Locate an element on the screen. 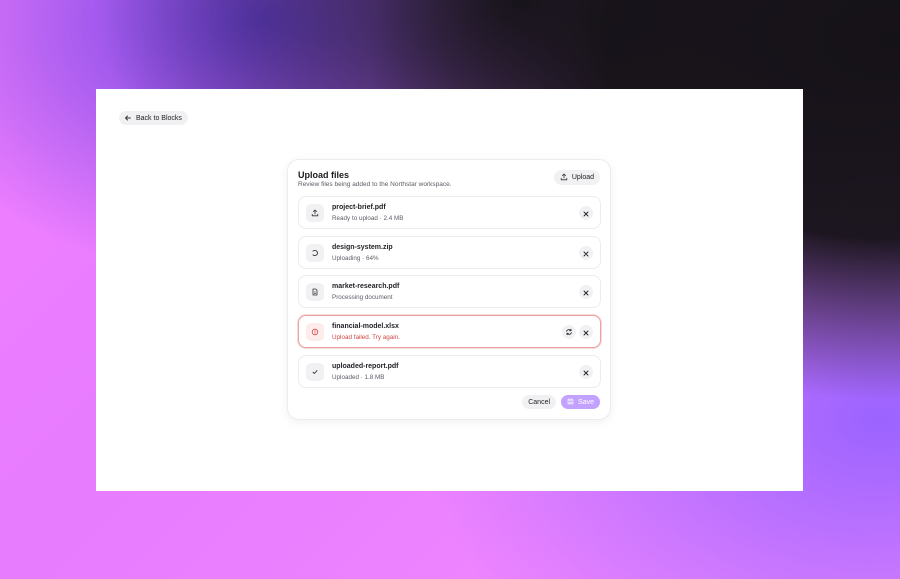 Image resolution: width=900 pixels, height=579 pixels. file-item-uploaded-report: uploaded-report.pdf Uploaded · 1.8 MB is located at coordinates (449, 371).